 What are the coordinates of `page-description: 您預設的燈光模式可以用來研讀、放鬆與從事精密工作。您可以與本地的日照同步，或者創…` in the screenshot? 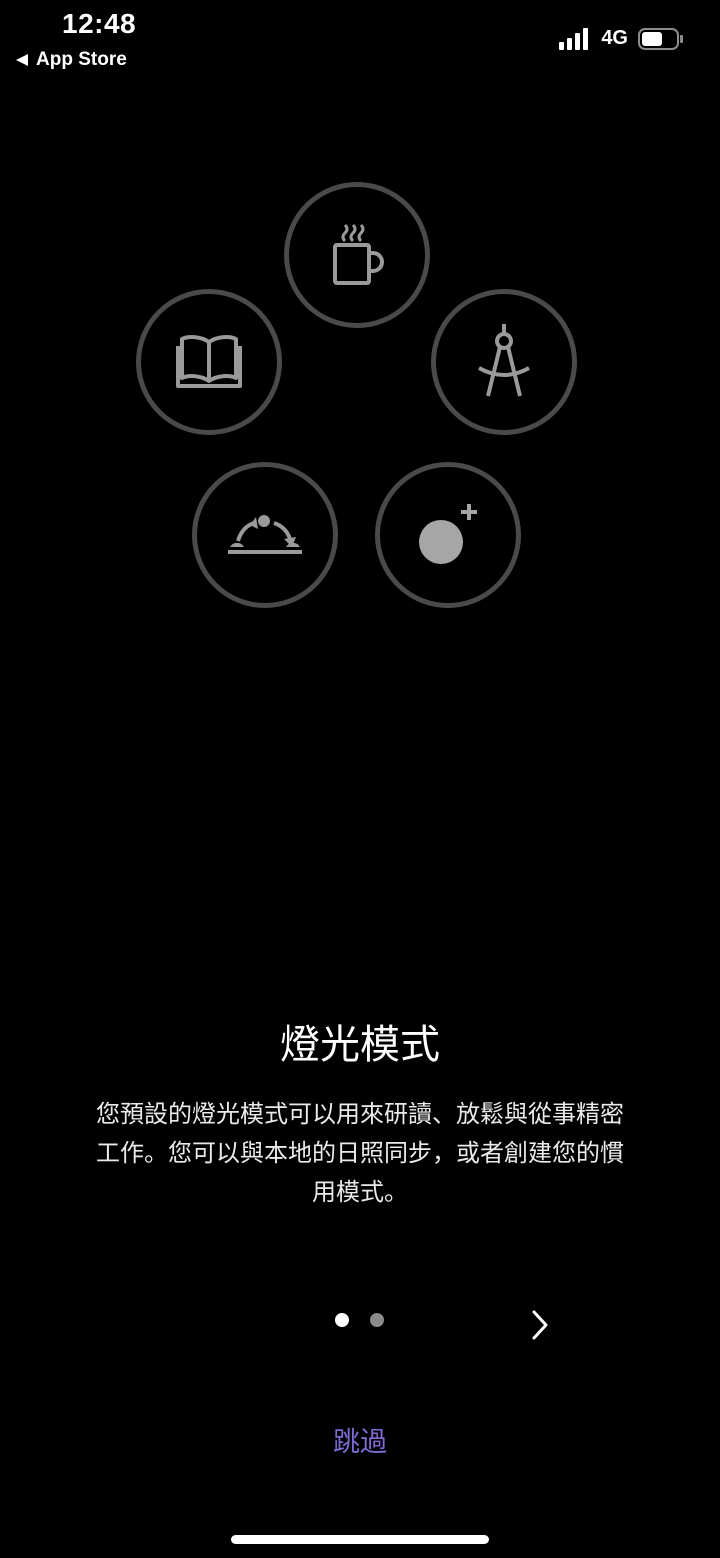 It's located at (360, 1153).